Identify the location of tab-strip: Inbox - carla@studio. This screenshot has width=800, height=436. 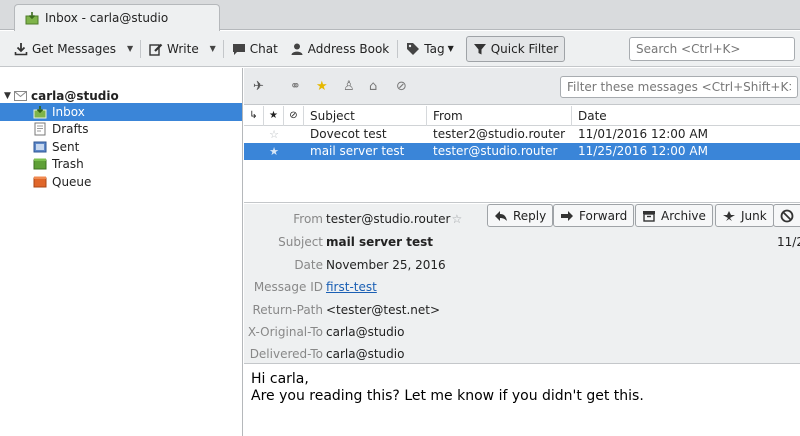
(400, 15).